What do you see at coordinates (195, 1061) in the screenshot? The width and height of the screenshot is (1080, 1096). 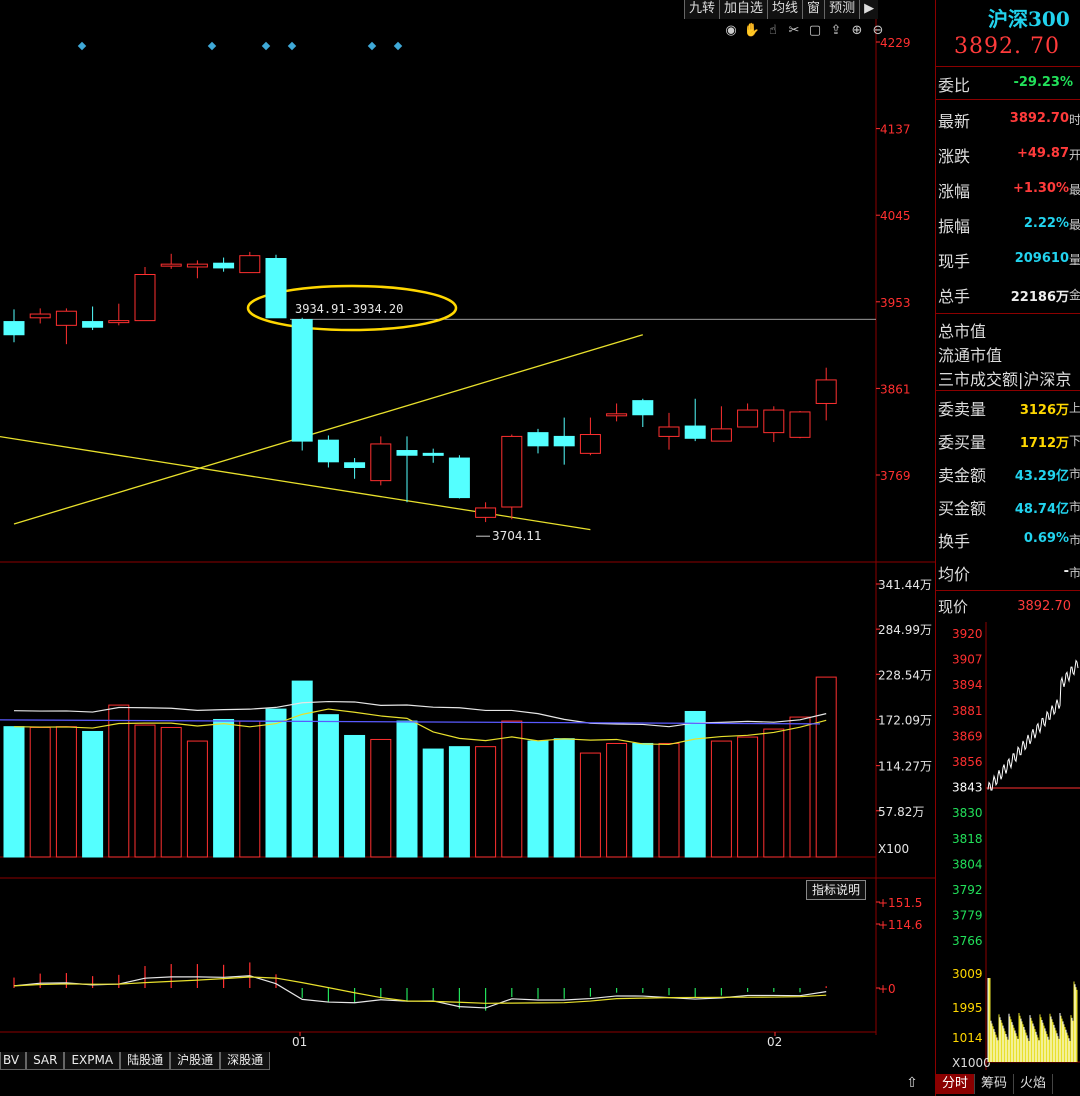 I see `tab-hugutong: 沪股通` at bounding box center [195, 1061].